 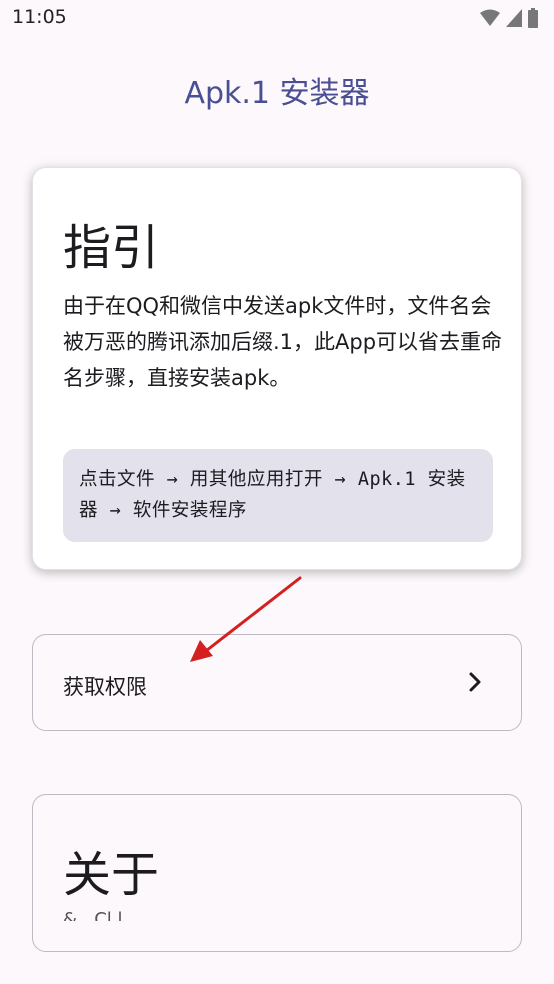 What do you see at coordinates (111, 875) in the screenshot?
I see `about-title: 关于` at bounding box center [111, 875].